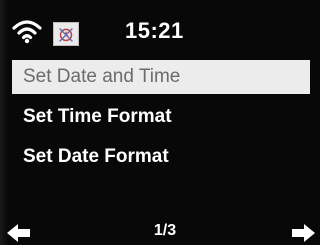  Describe the element at coordinates (165, 230) in the screenshot. I see `page-indicator: 1/3` at that location.